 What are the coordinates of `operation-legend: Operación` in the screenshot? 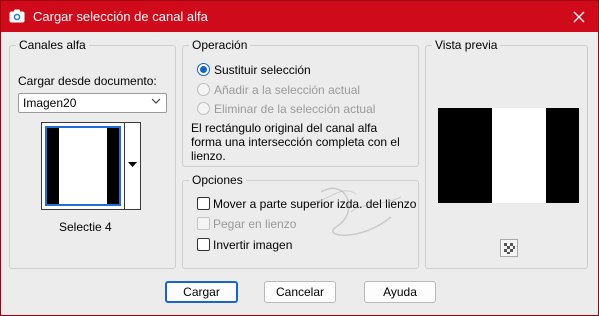 It's located at (220, 45).